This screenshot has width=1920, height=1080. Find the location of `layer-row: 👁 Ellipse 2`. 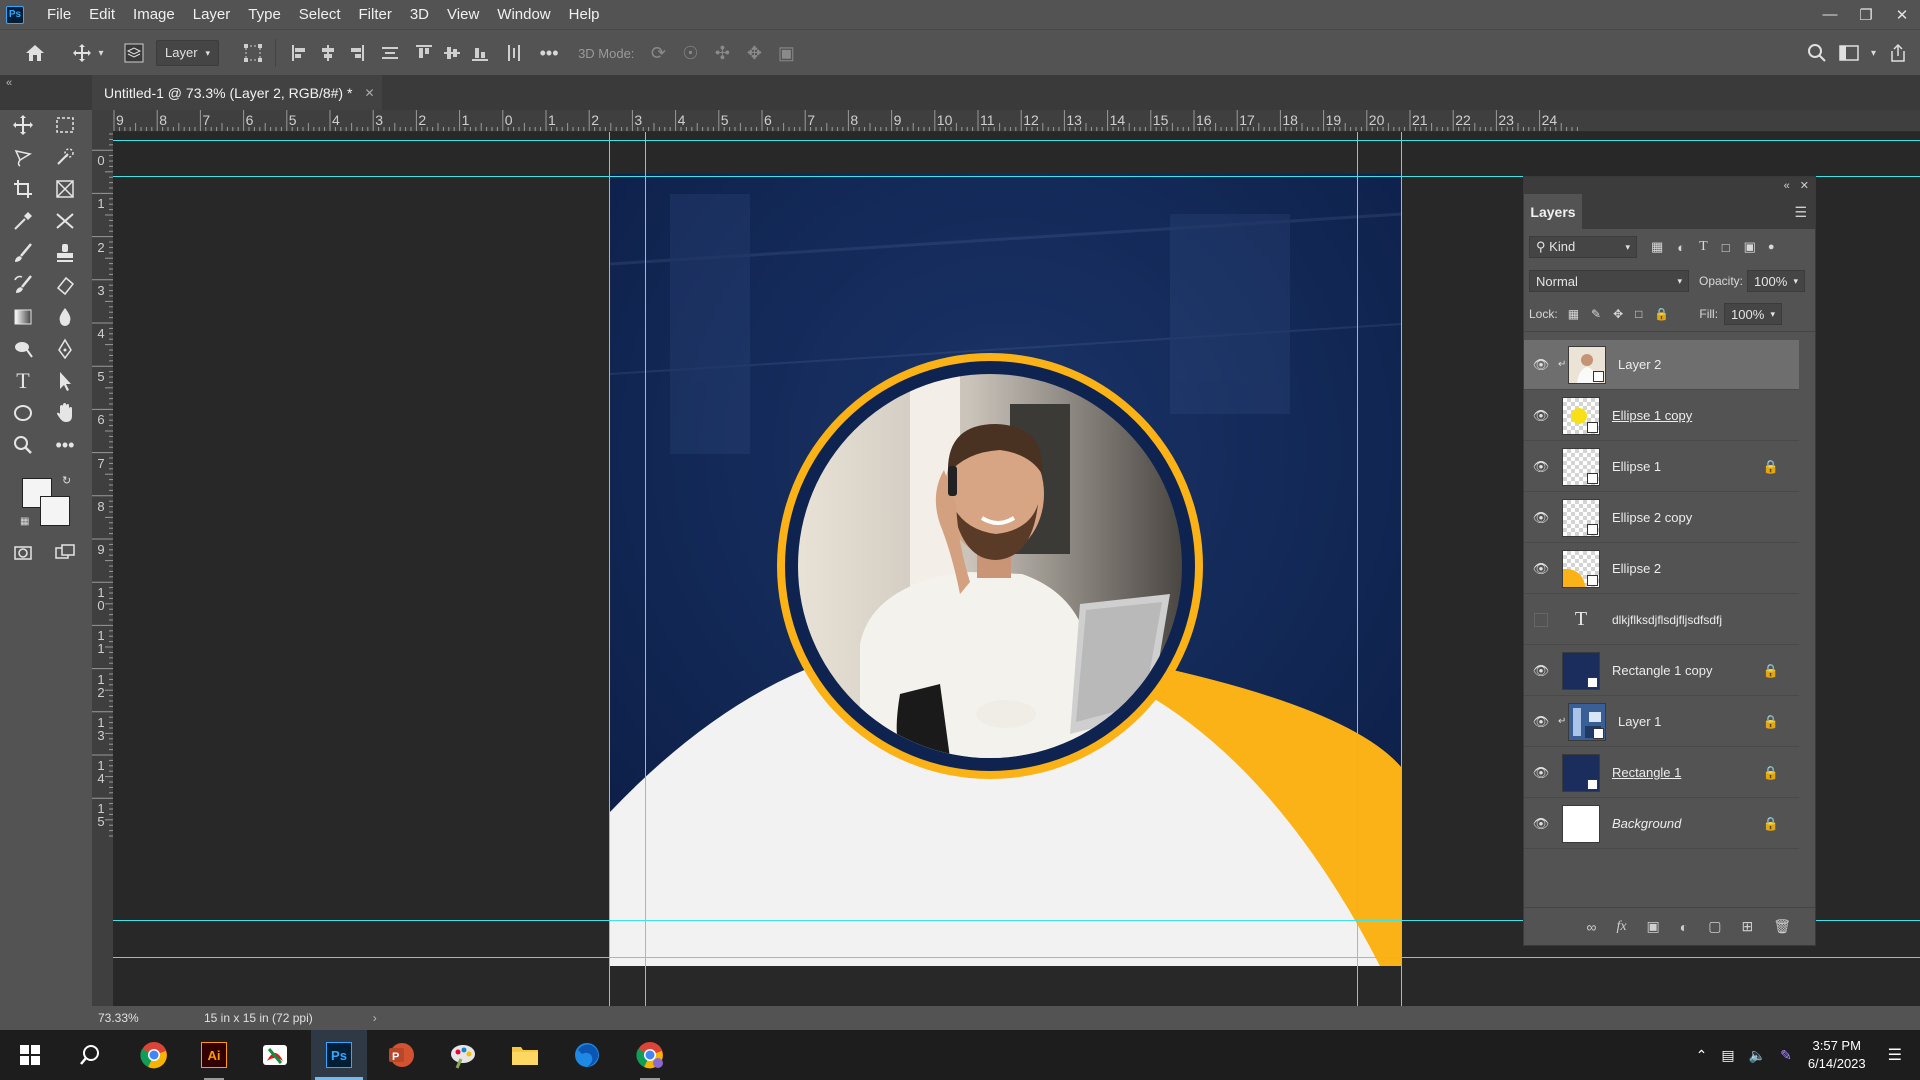

layer-row: 👁 Ellipse 2 is located at coordinates (1661, 569).